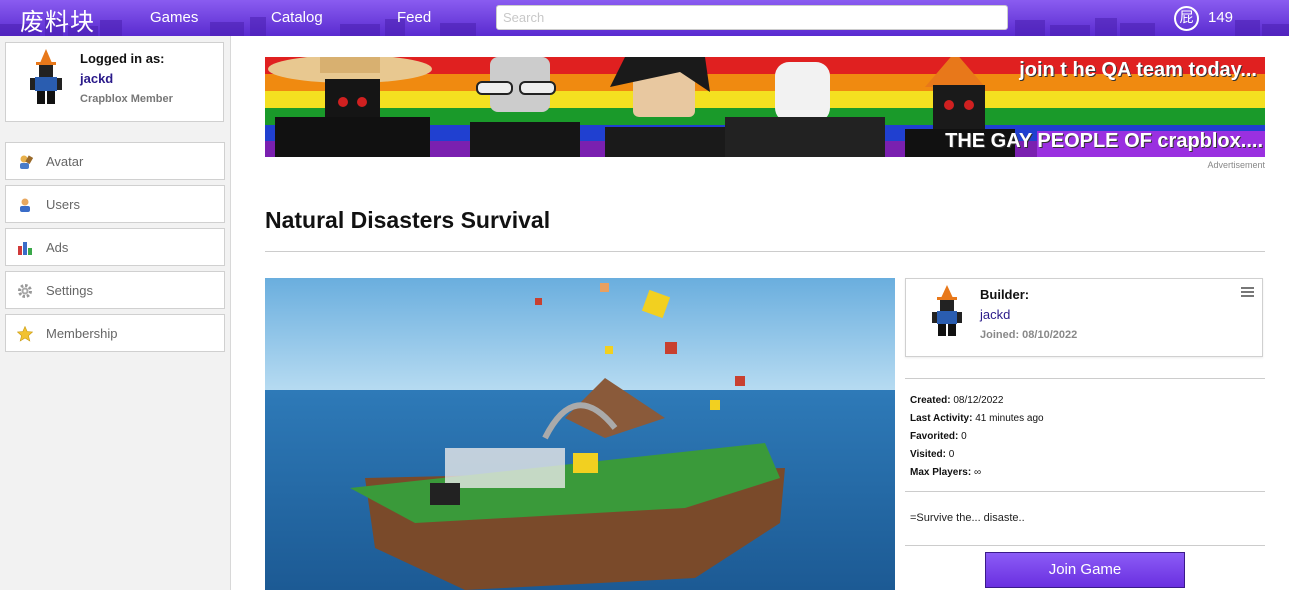  Describe the element at coordinates (1084, 317) in the screenshot. I see `builder-card: Builder: jackd Joined: 08/10/2022` at that location.